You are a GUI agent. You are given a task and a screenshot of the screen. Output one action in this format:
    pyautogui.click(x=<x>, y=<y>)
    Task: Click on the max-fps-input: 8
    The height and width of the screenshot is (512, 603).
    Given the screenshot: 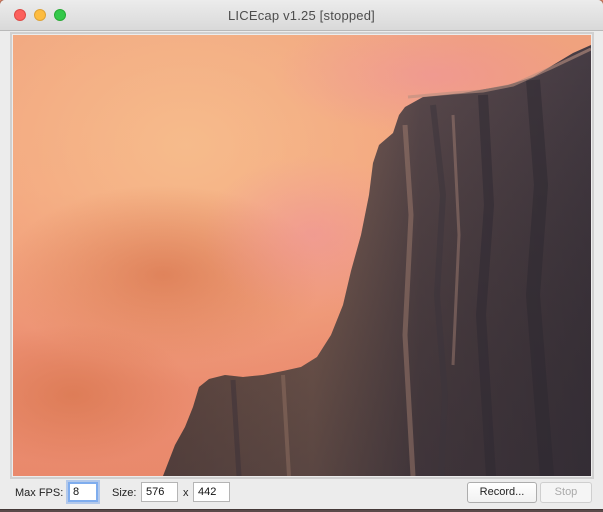 What is the action you would take?
    pyautogui.click(x=83, y=492)
    